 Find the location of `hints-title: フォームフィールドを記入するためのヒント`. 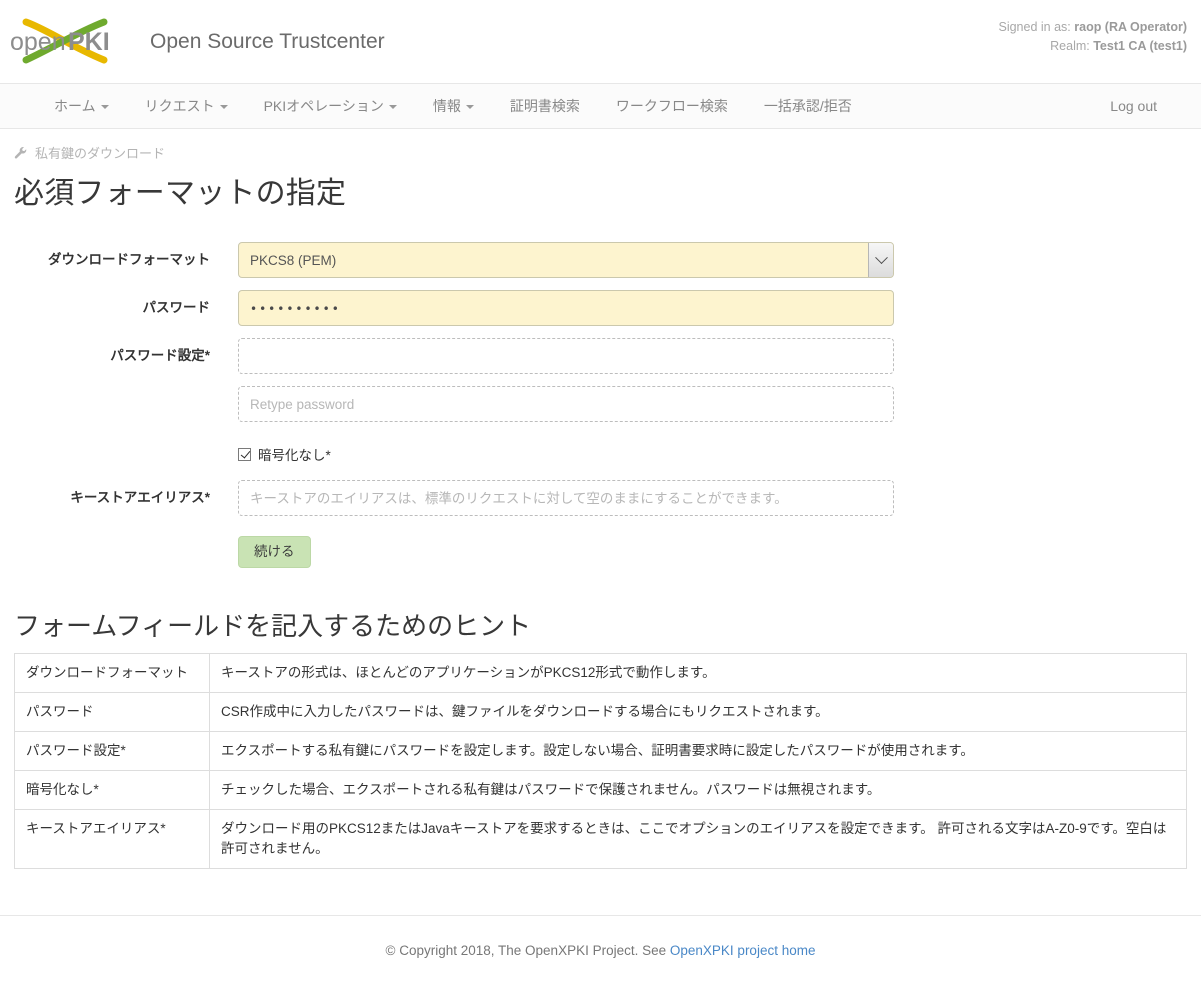

hints-title: フォームフィールドを記入するためのヒント is located at coordinates (273, 626).